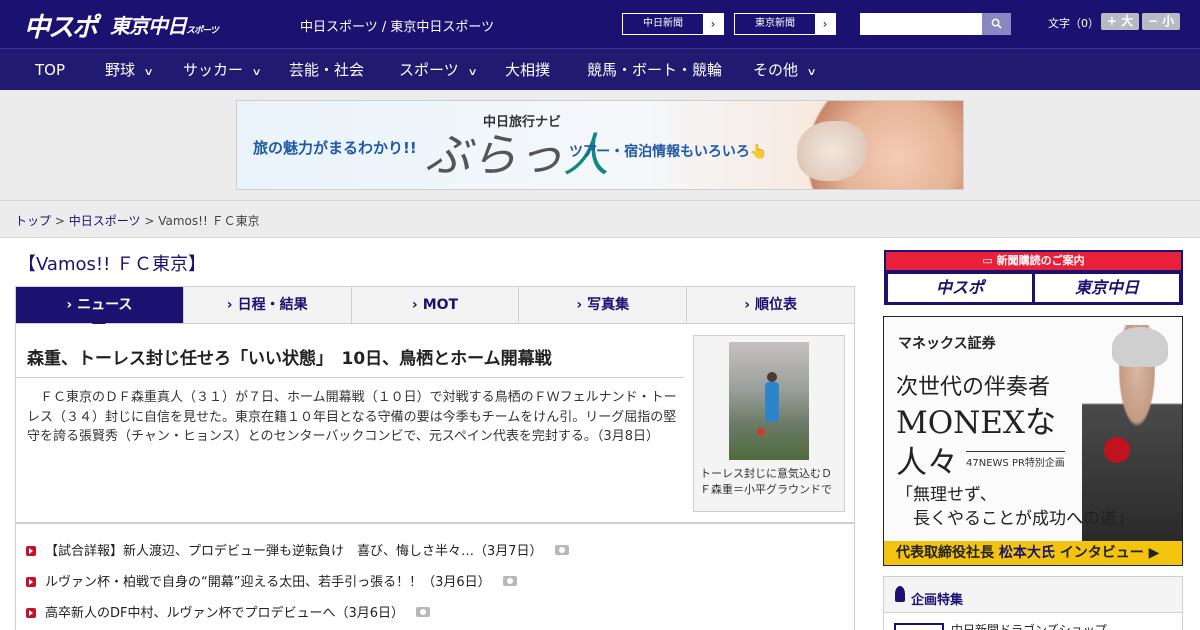  What do you see at coordinates (202, 31) in the screenshot?
I see `logo-tokyo-chunichi-sub: スポーツ` at bounding box center [202, 31].